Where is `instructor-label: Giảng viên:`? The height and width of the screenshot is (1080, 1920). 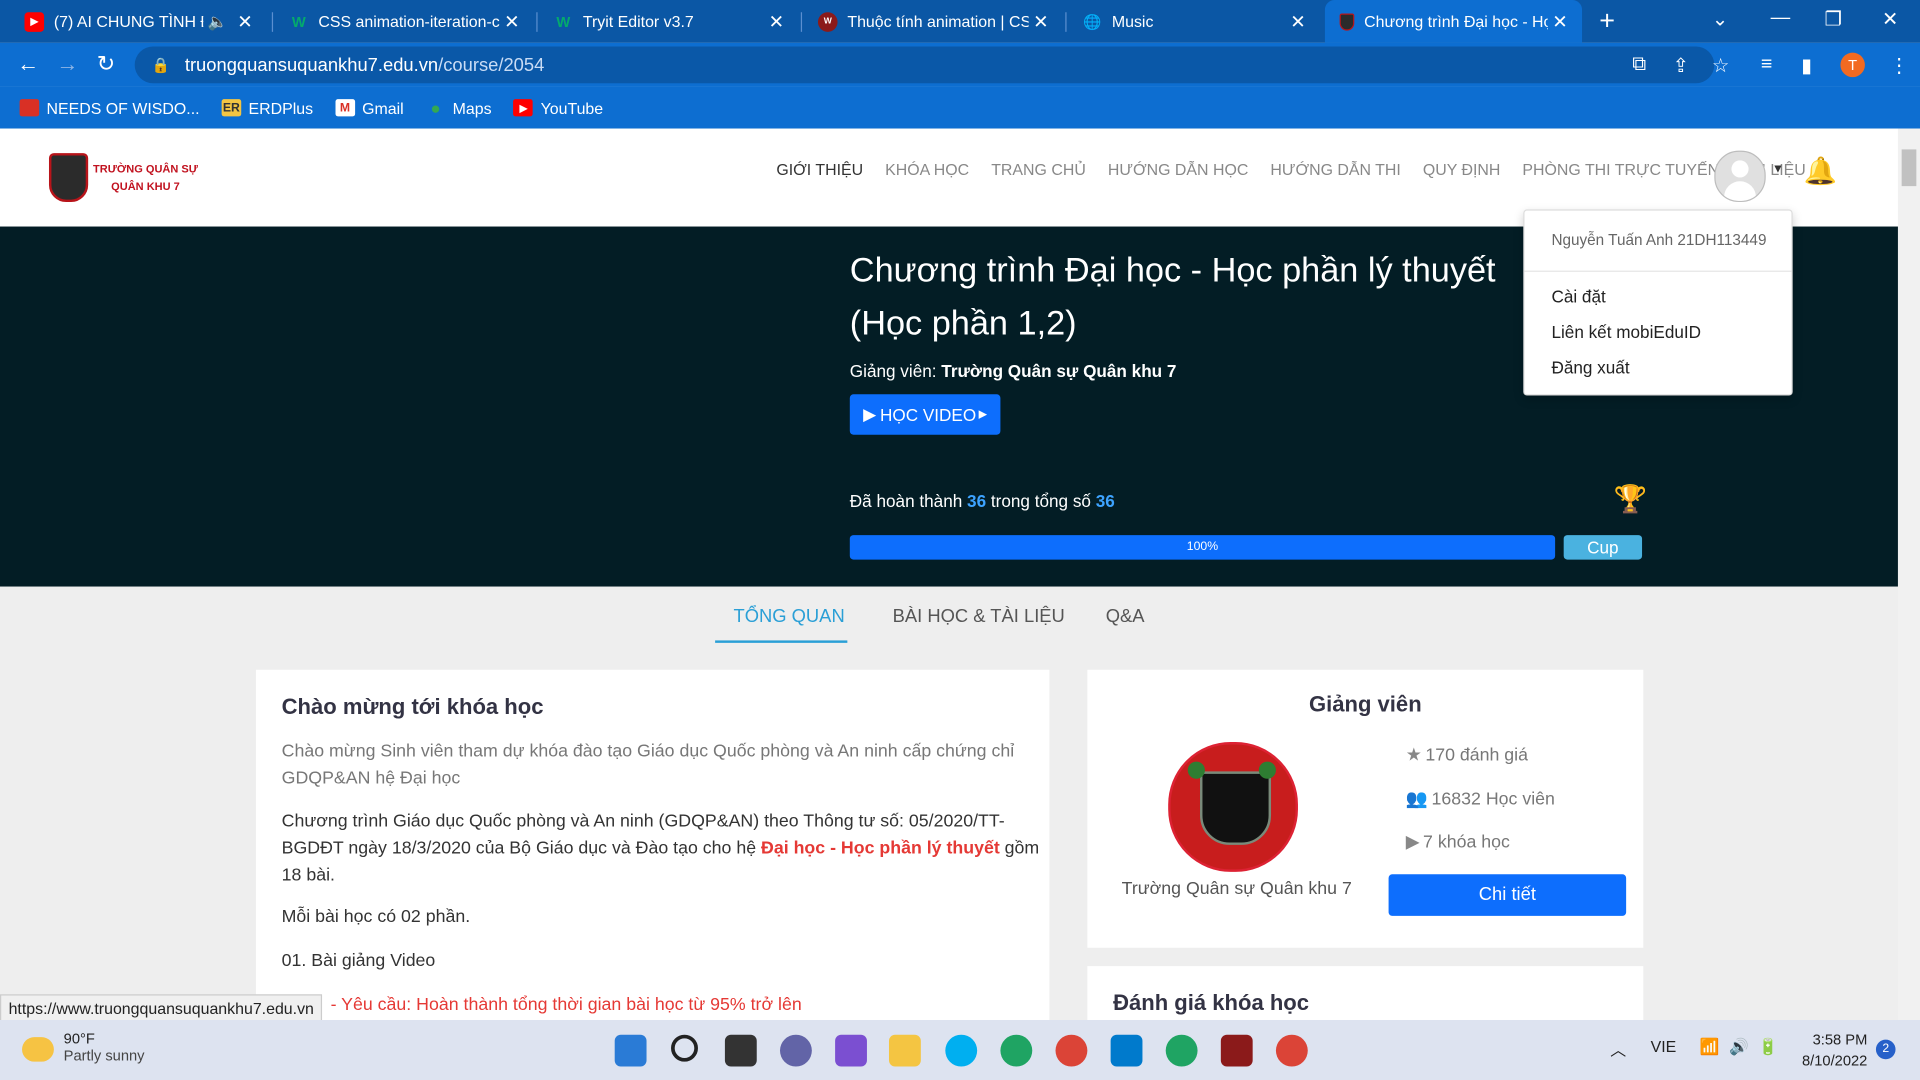 instructor-label: Giảng viên: is located at coordinates (895, 371).